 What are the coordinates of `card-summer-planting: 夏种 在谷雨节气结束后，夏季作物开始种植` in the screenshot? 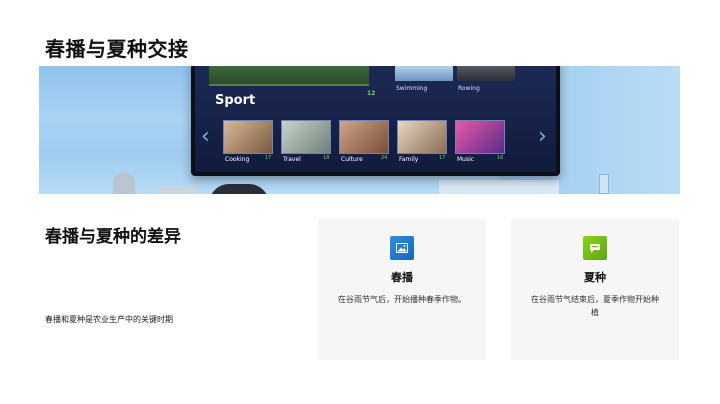 It's located at (595, 289).